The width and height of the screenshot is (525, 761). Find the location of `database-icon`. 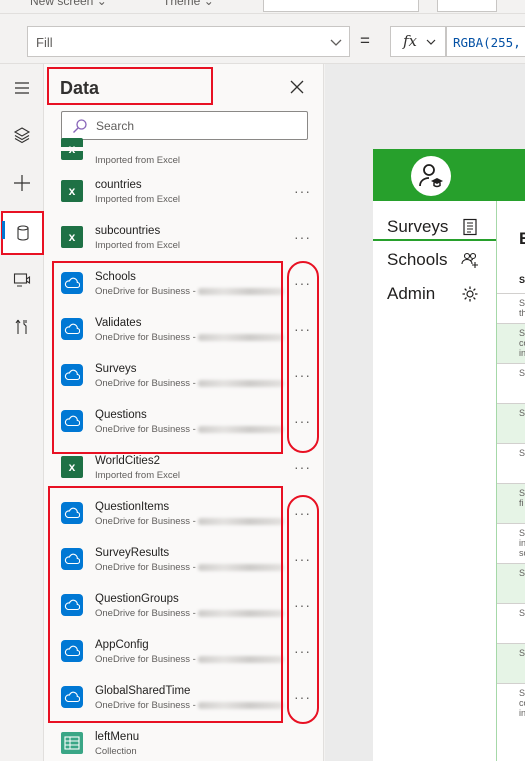

database-icon is located at coordinates (22, 233).